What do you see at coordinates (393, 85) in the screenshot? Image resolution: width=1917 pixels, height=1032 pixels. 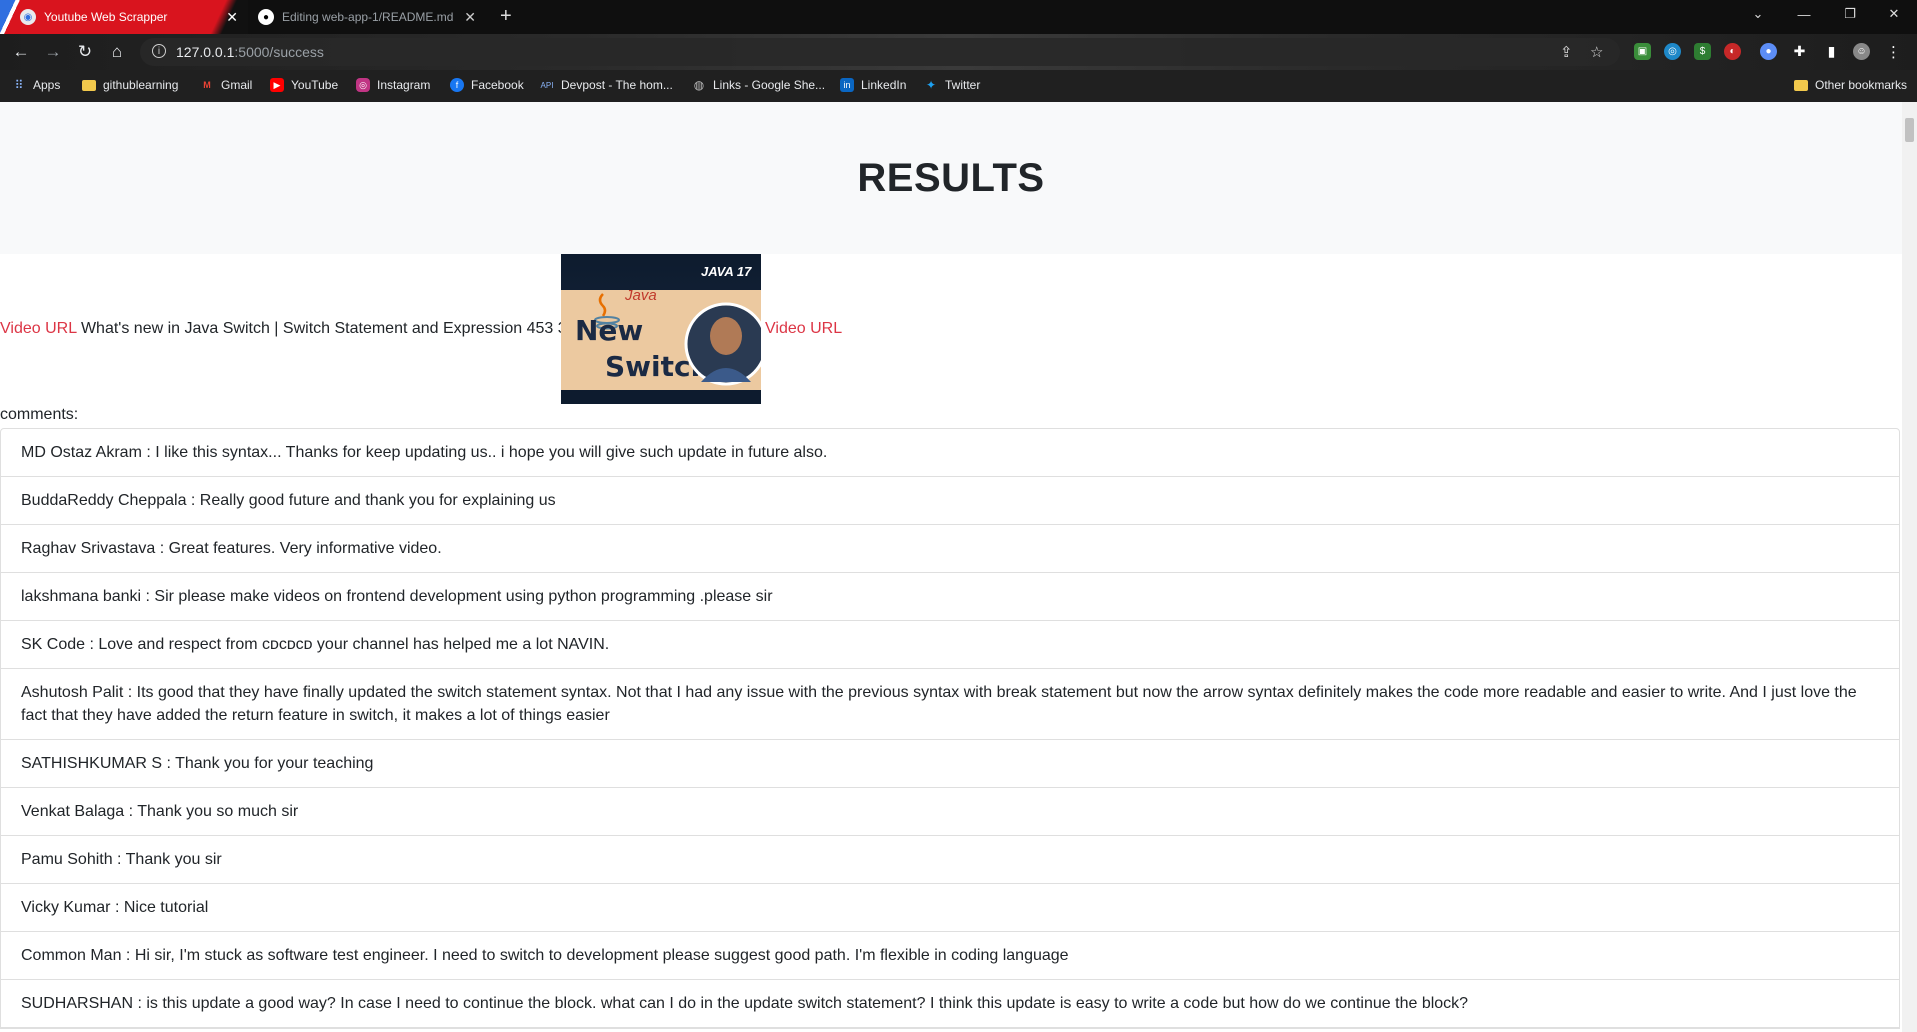 I see `bookmark-instagram: ◎ Instagram` at bounding box center [393, 85].